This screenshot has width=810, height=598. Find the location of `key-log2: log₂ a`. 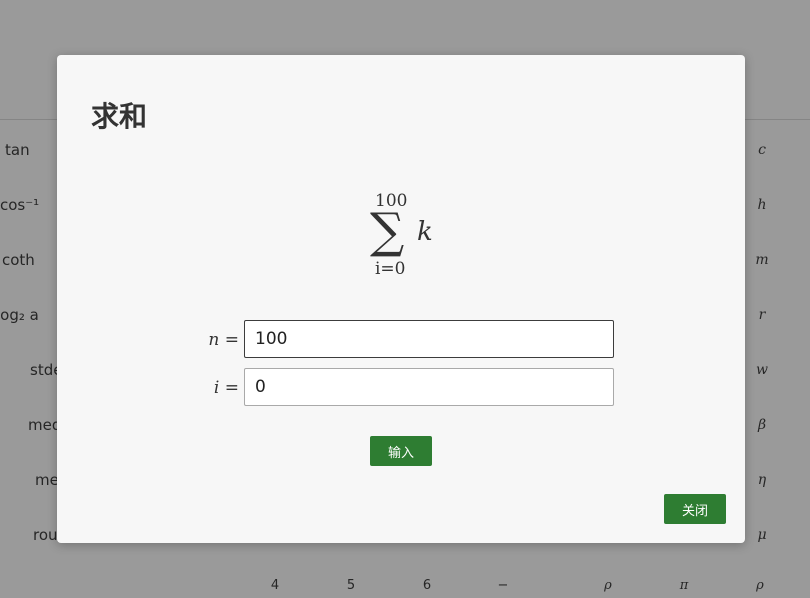

key-log2: log₂ a is located at coordinates (30, 317).